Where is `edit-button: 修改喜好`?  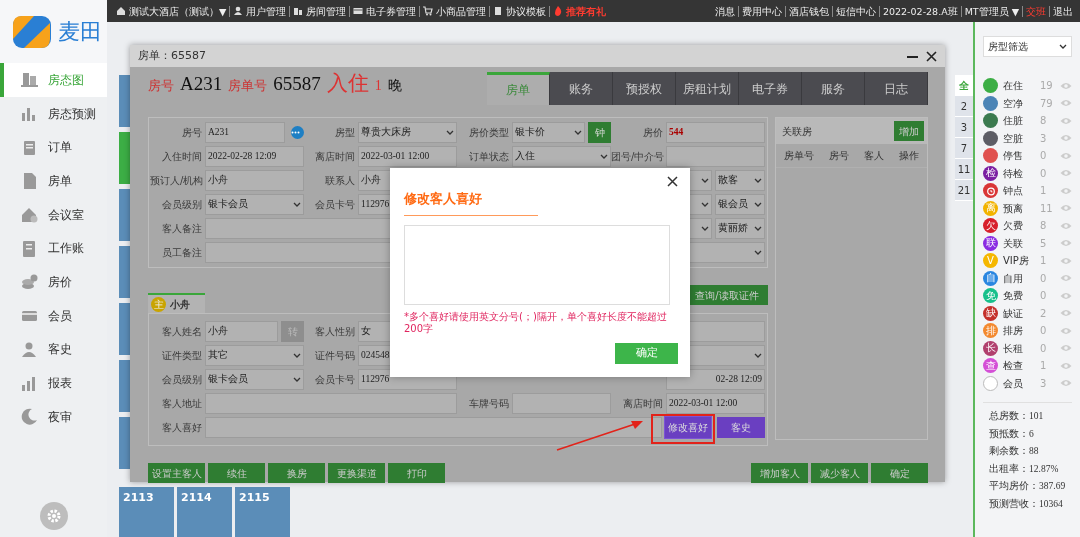
edit-button: 修改喜好 is located at coordinates (688, 427).